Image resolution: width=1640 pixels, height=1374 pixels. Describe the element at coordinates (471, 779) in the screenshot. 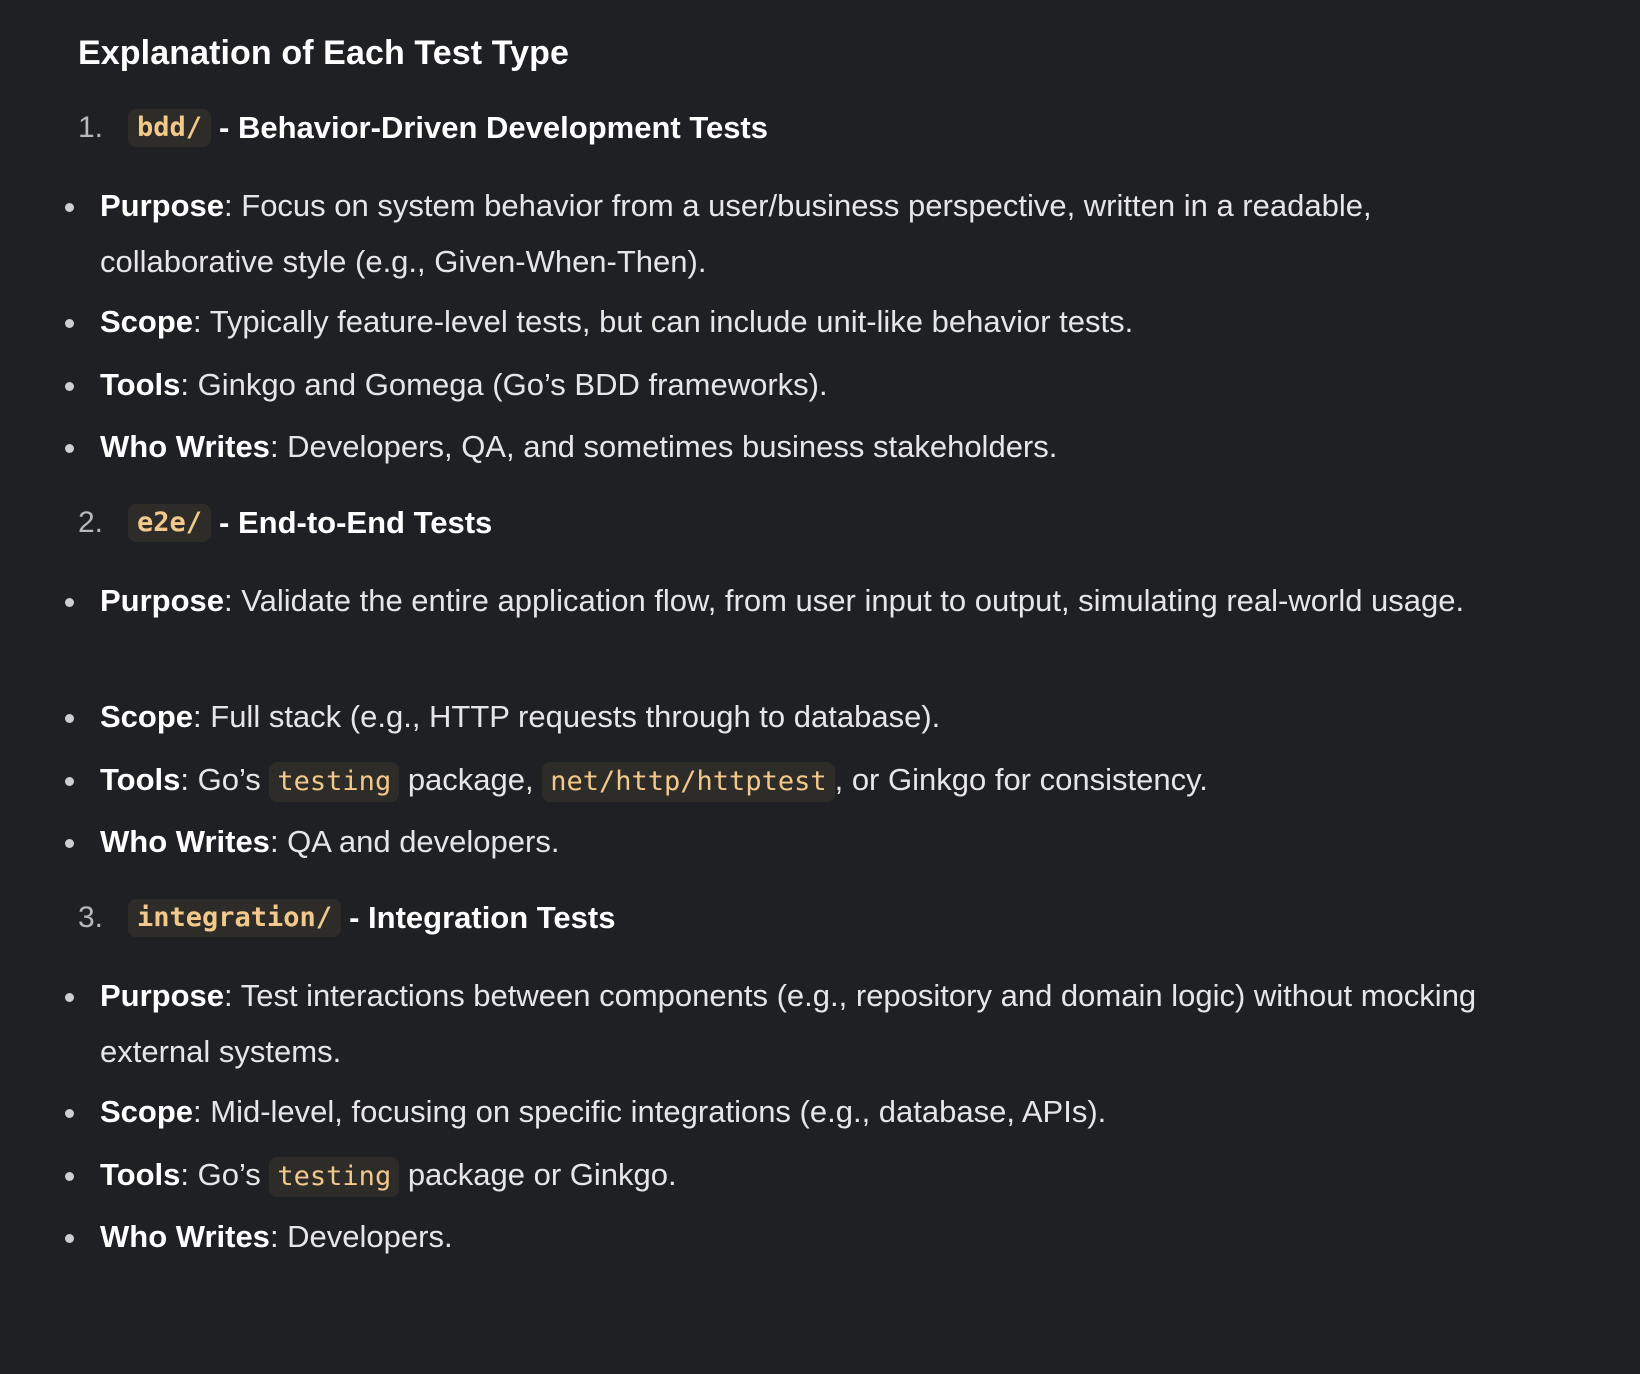

I see `item-text: package,` at that location.